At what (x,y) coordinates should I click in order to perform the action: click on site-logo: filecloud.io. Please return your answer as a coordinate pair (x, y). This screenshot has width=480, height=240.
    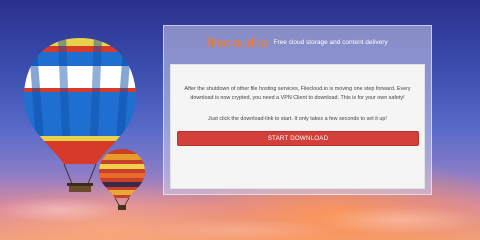
    Looking at the image, I should click on (237, 43).